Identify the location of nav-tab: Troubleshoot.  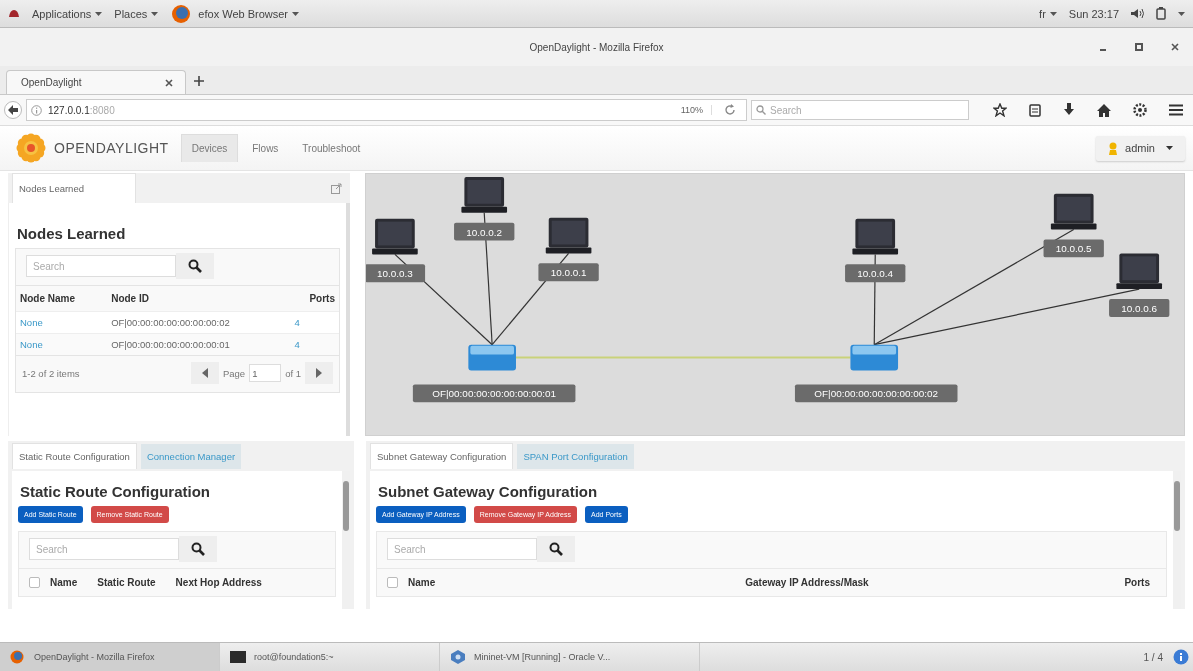
(331, 148).